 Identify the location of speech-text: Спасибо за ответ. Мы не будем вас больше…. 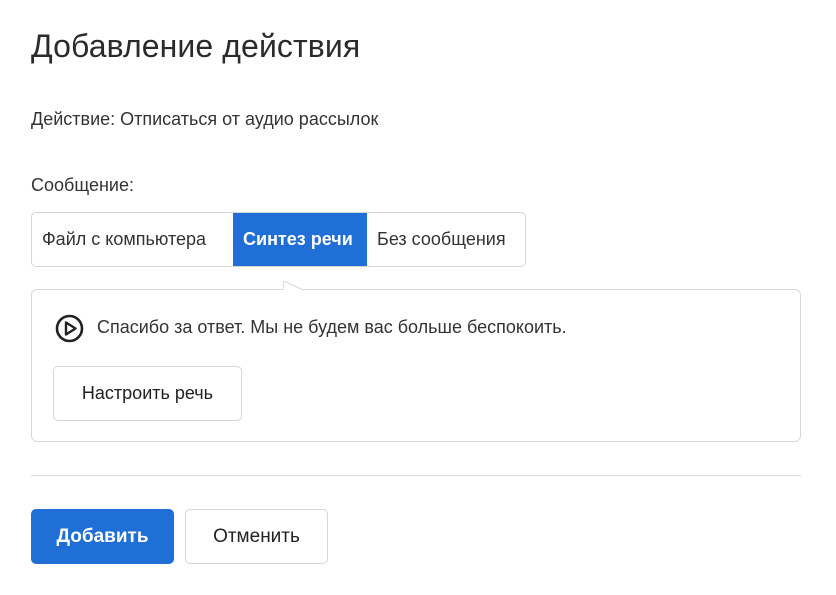
(332, 327).